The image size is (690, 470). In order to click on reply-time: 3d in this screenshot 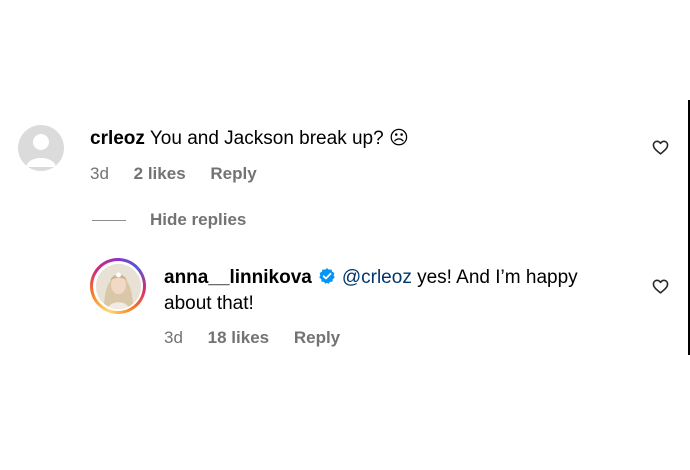, I will do `click(173, 337)`.